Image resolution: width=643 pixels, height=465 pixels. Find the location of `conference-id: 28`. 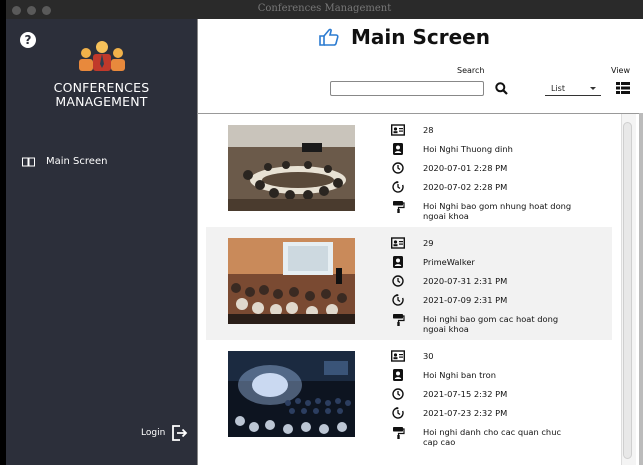

conference-id: 28 is located at coordinates (428, 130).